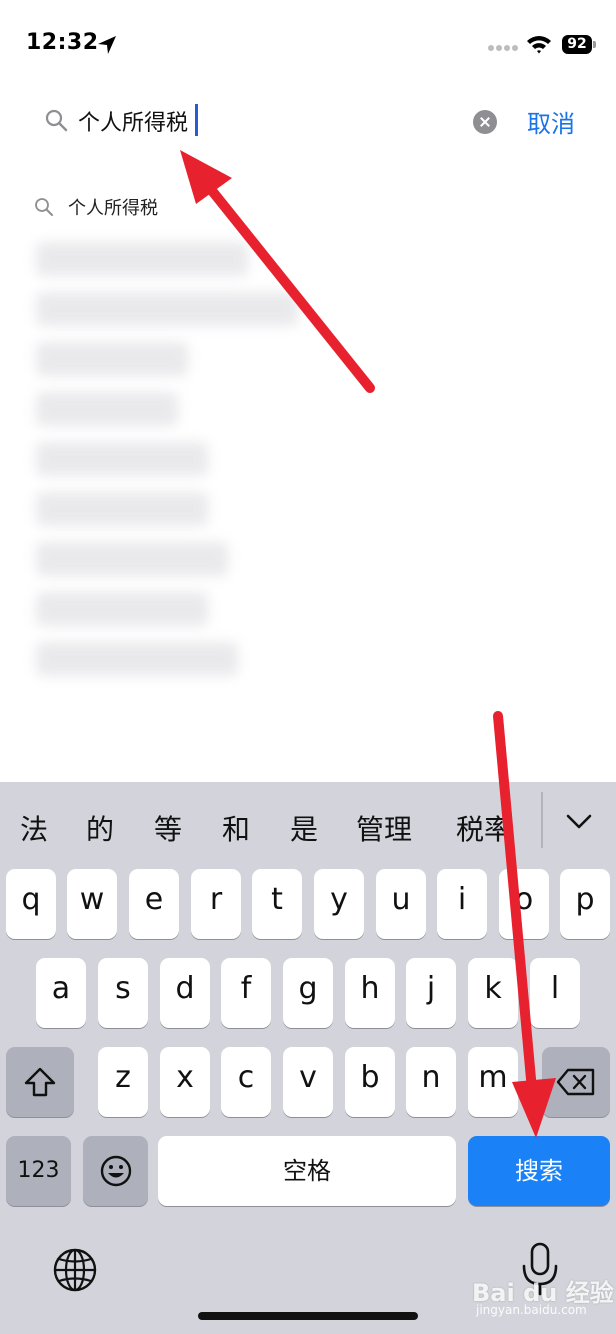  I want to click on emoji-icon, so click(115, 1171).